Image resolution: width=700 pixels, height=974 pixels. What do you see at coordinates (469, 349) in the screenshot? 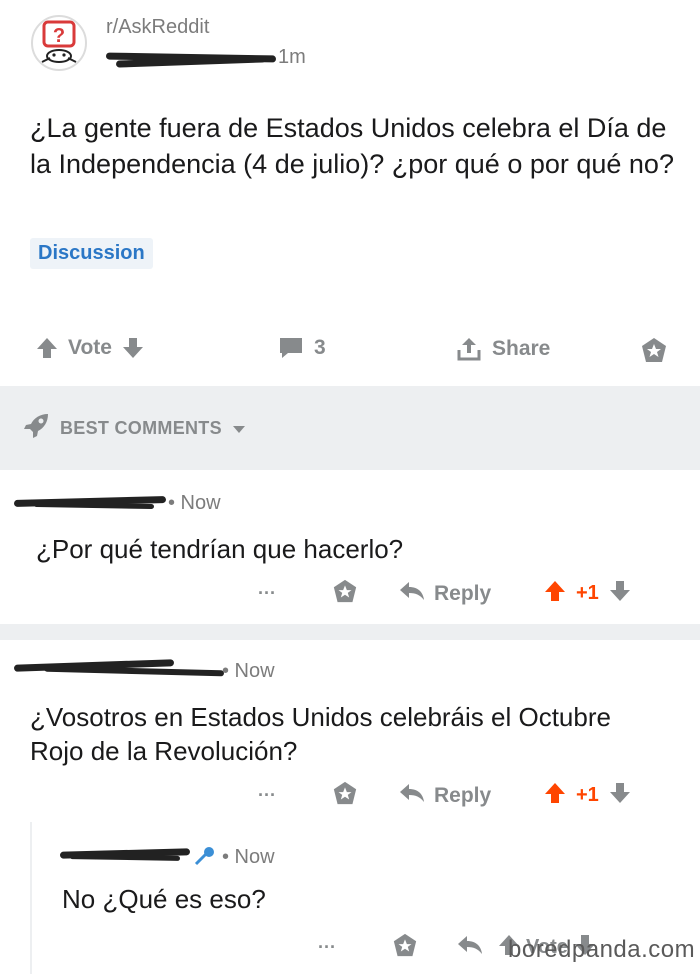
I see `share-icon` at bounding box center [469, 349].